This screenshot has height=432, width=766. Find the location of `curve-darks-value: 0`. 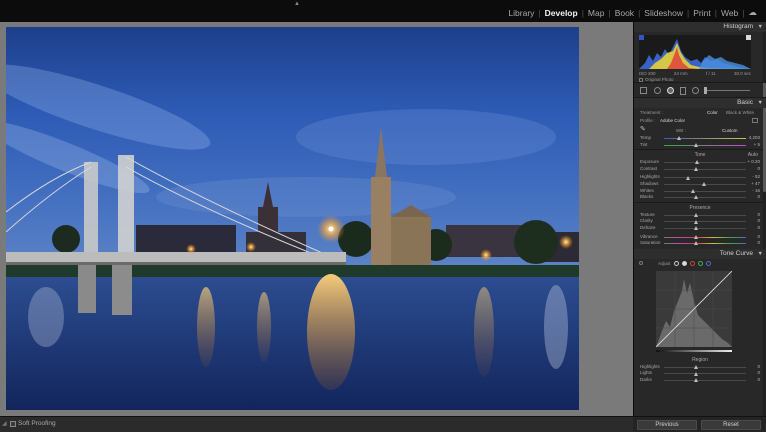

curve-darks-value: 0 is located at coordinates (758, 379).